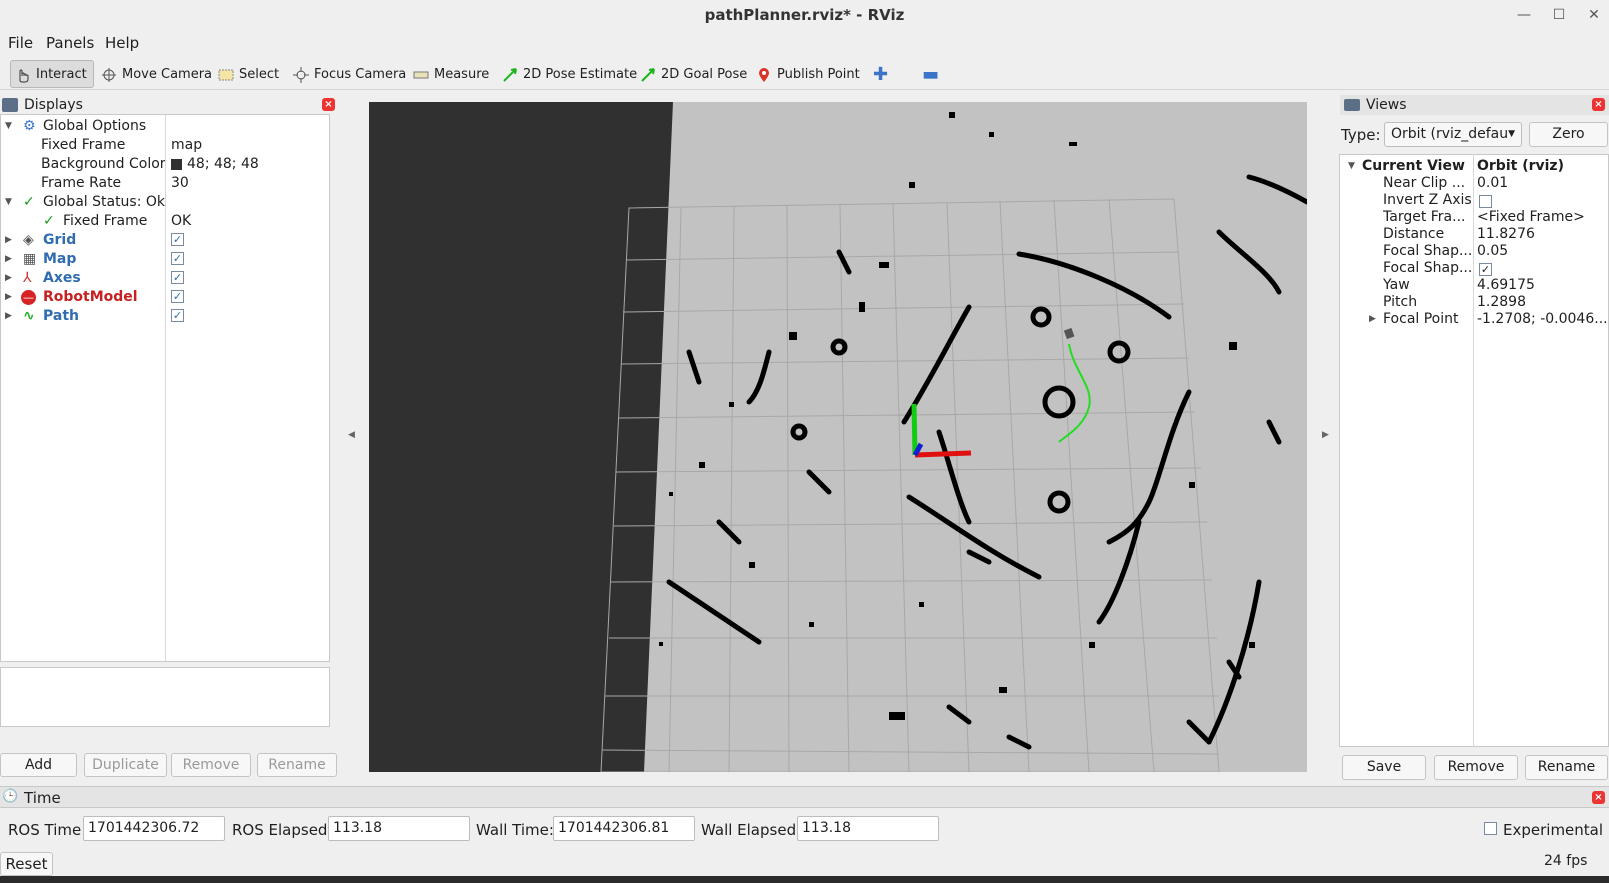 The image size is (1609, 883). What do you see at coordinates (1474, 200) in the screenshot?
I see `tree-row-invert-z: Invert Z Axis` at bounding box center [1474, 200].